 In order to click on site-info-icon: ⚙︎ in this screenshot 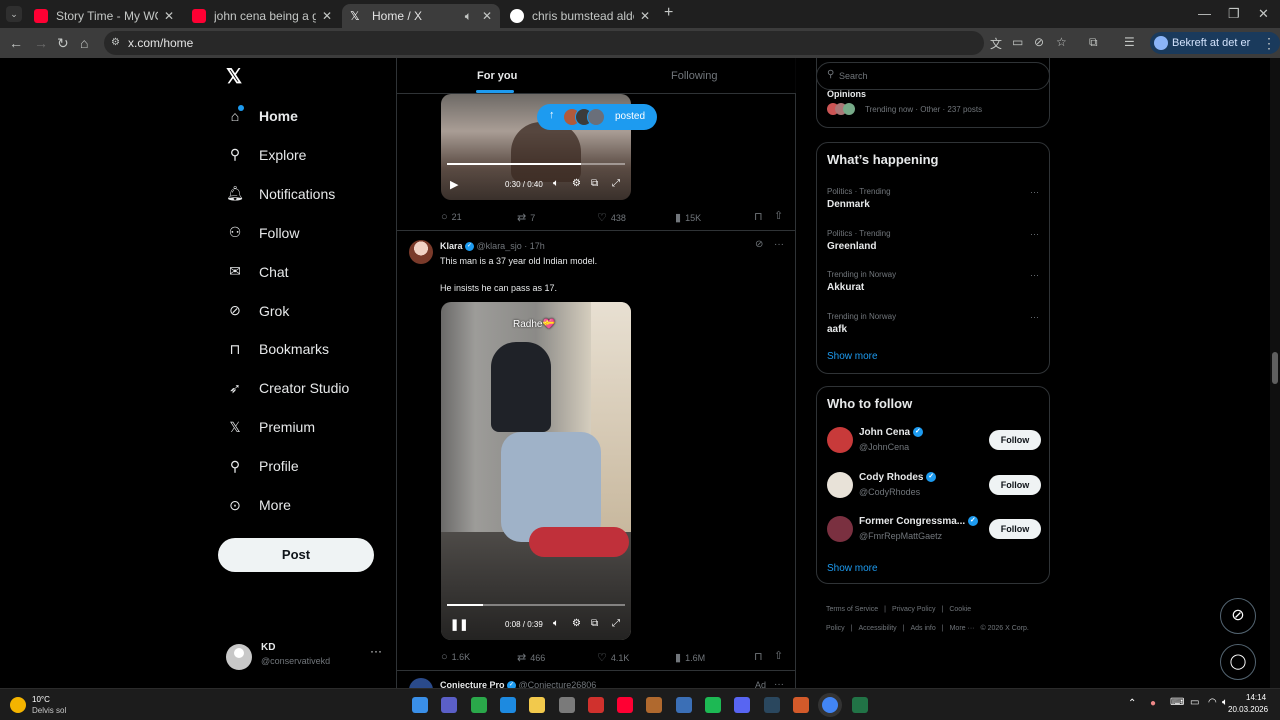, I will do `click(115, 43)`.